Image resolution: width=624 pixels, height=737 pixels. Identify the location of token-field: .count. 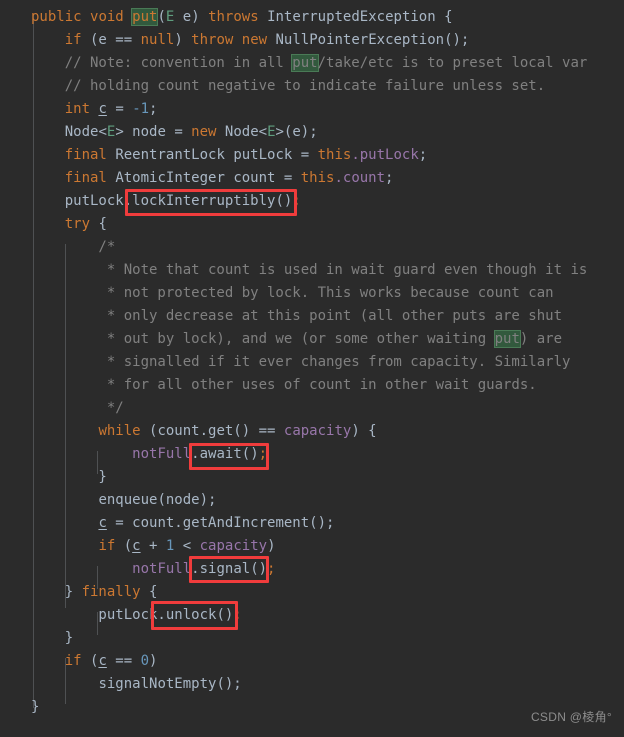
(360, 178).